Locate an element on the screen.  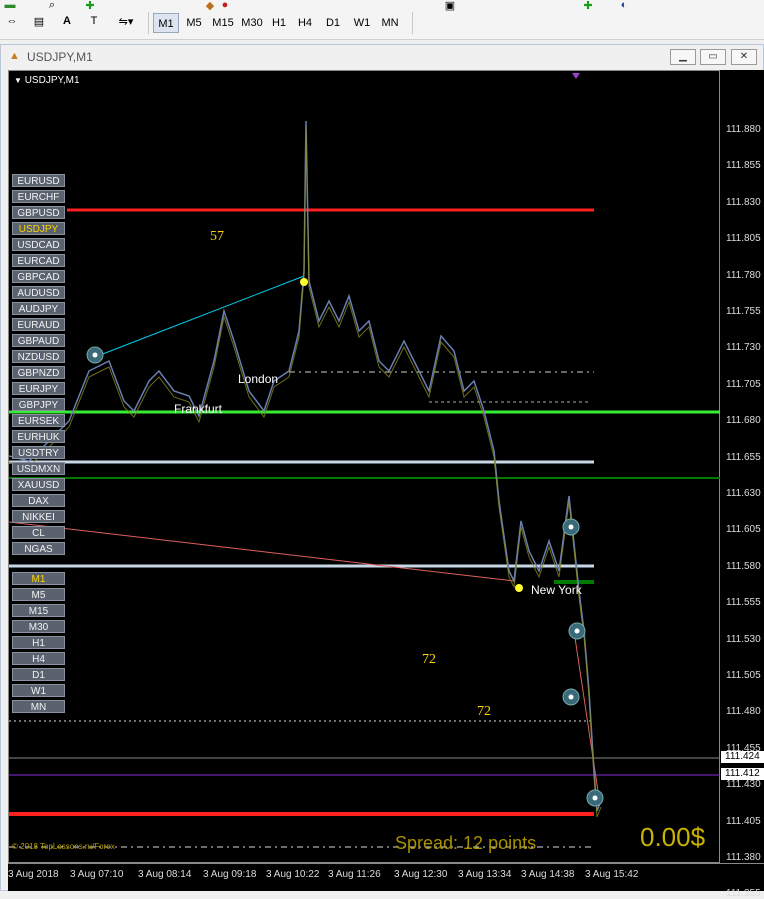
price-tick: 111.805 is located at coordinates (743, 239).